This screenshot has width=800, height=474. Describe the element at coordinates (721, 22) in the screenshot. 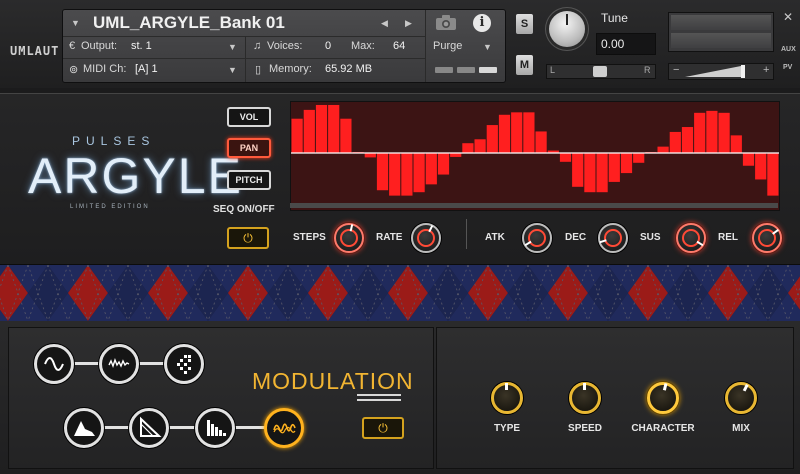

I see `meter-left` at that location.